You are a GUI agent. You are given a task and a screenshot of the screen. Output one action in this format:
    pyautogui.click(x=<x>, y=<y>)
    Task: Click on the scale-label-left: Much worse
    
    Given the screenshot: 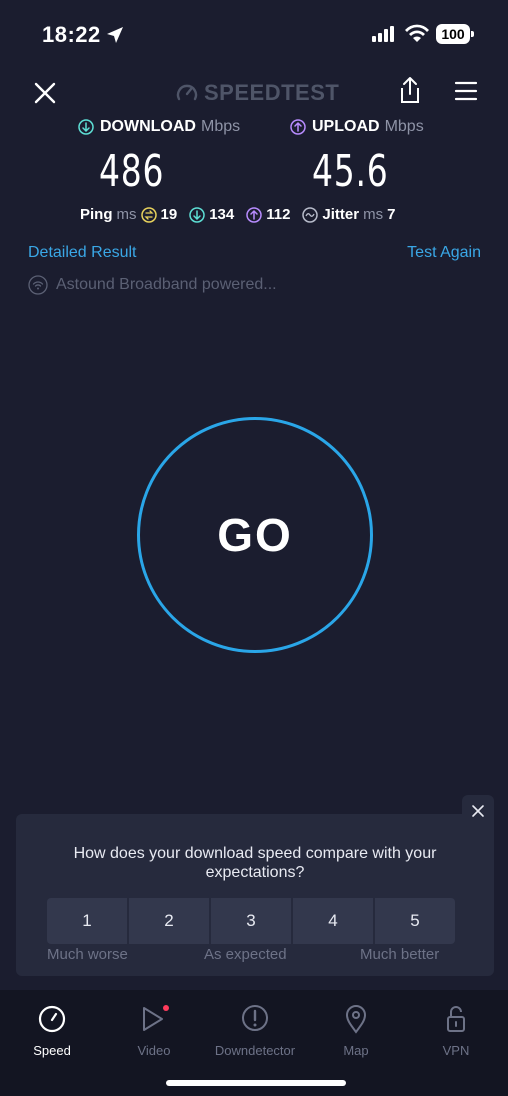 What is the action you would take?
    pyautogui.click(x=87, y=954)
    